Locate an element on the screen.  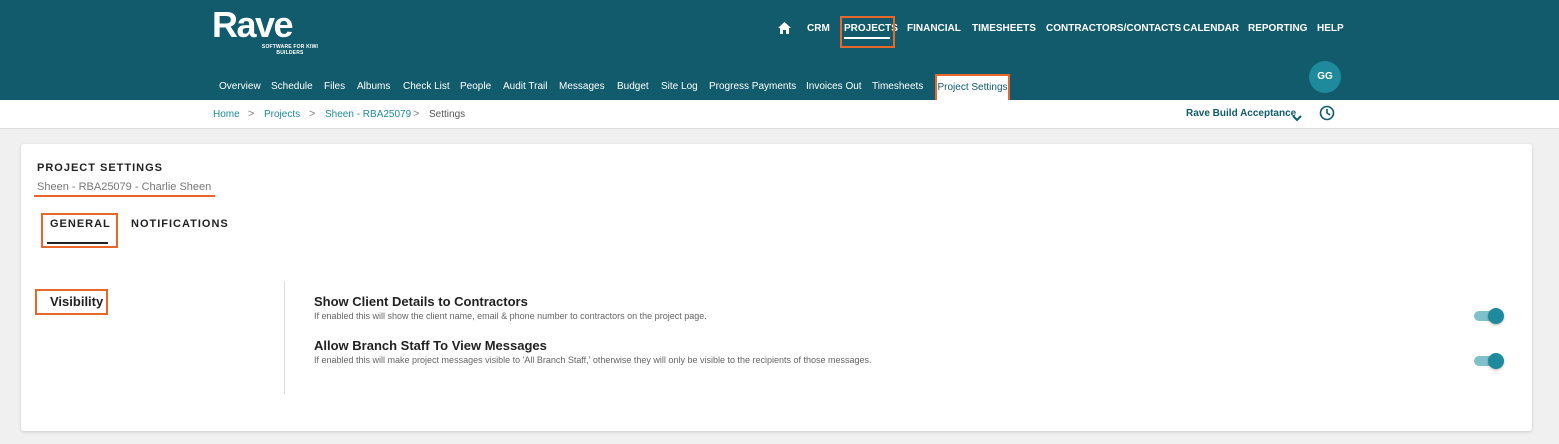
nav-help: HELP is located at coordinates (1330, 29).